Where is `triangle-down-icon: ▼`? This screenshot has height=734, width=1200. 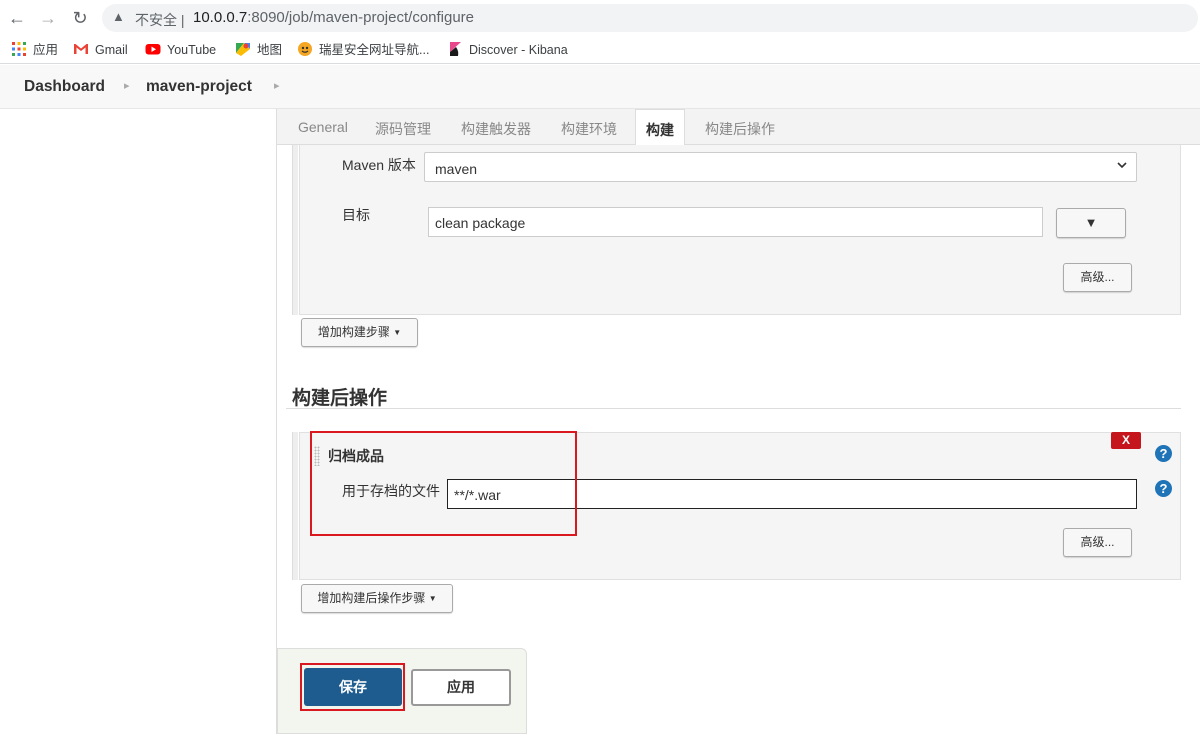
triangle-down-icon: ▼ is located at coordinates (1091, 222).